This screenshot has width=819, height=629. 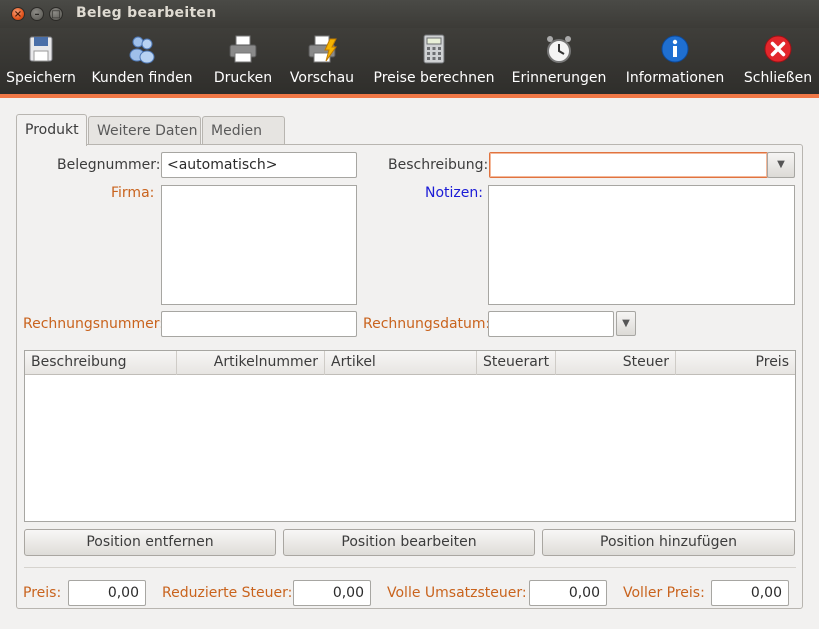 I want to click on title-bar: × – □ Beleg bearbeiten, so click(x=409, y=14).